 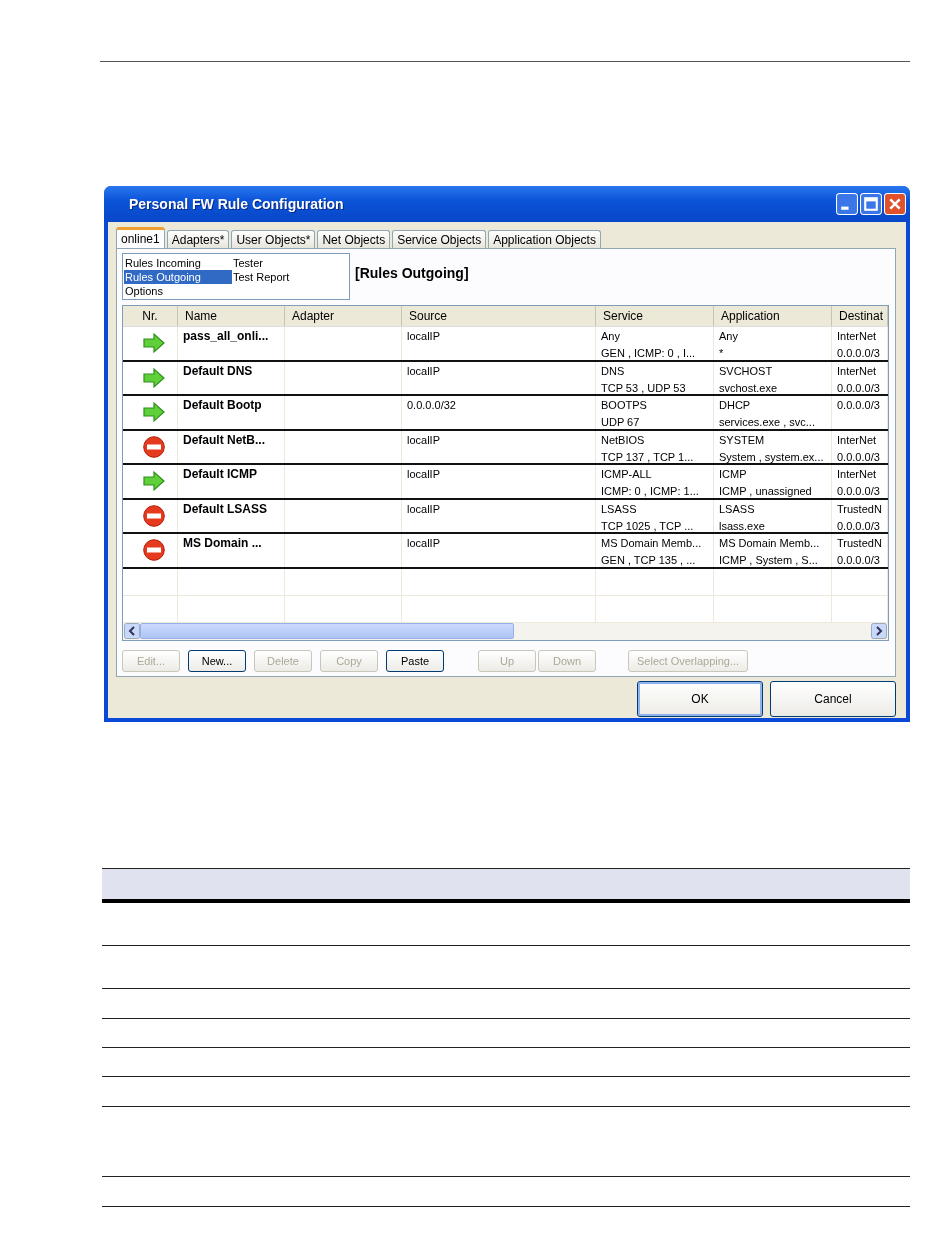 What do you see at coordinates (231, 316) in the screenshot?
I see `column-header: Name` at bounding box center [231, 316].